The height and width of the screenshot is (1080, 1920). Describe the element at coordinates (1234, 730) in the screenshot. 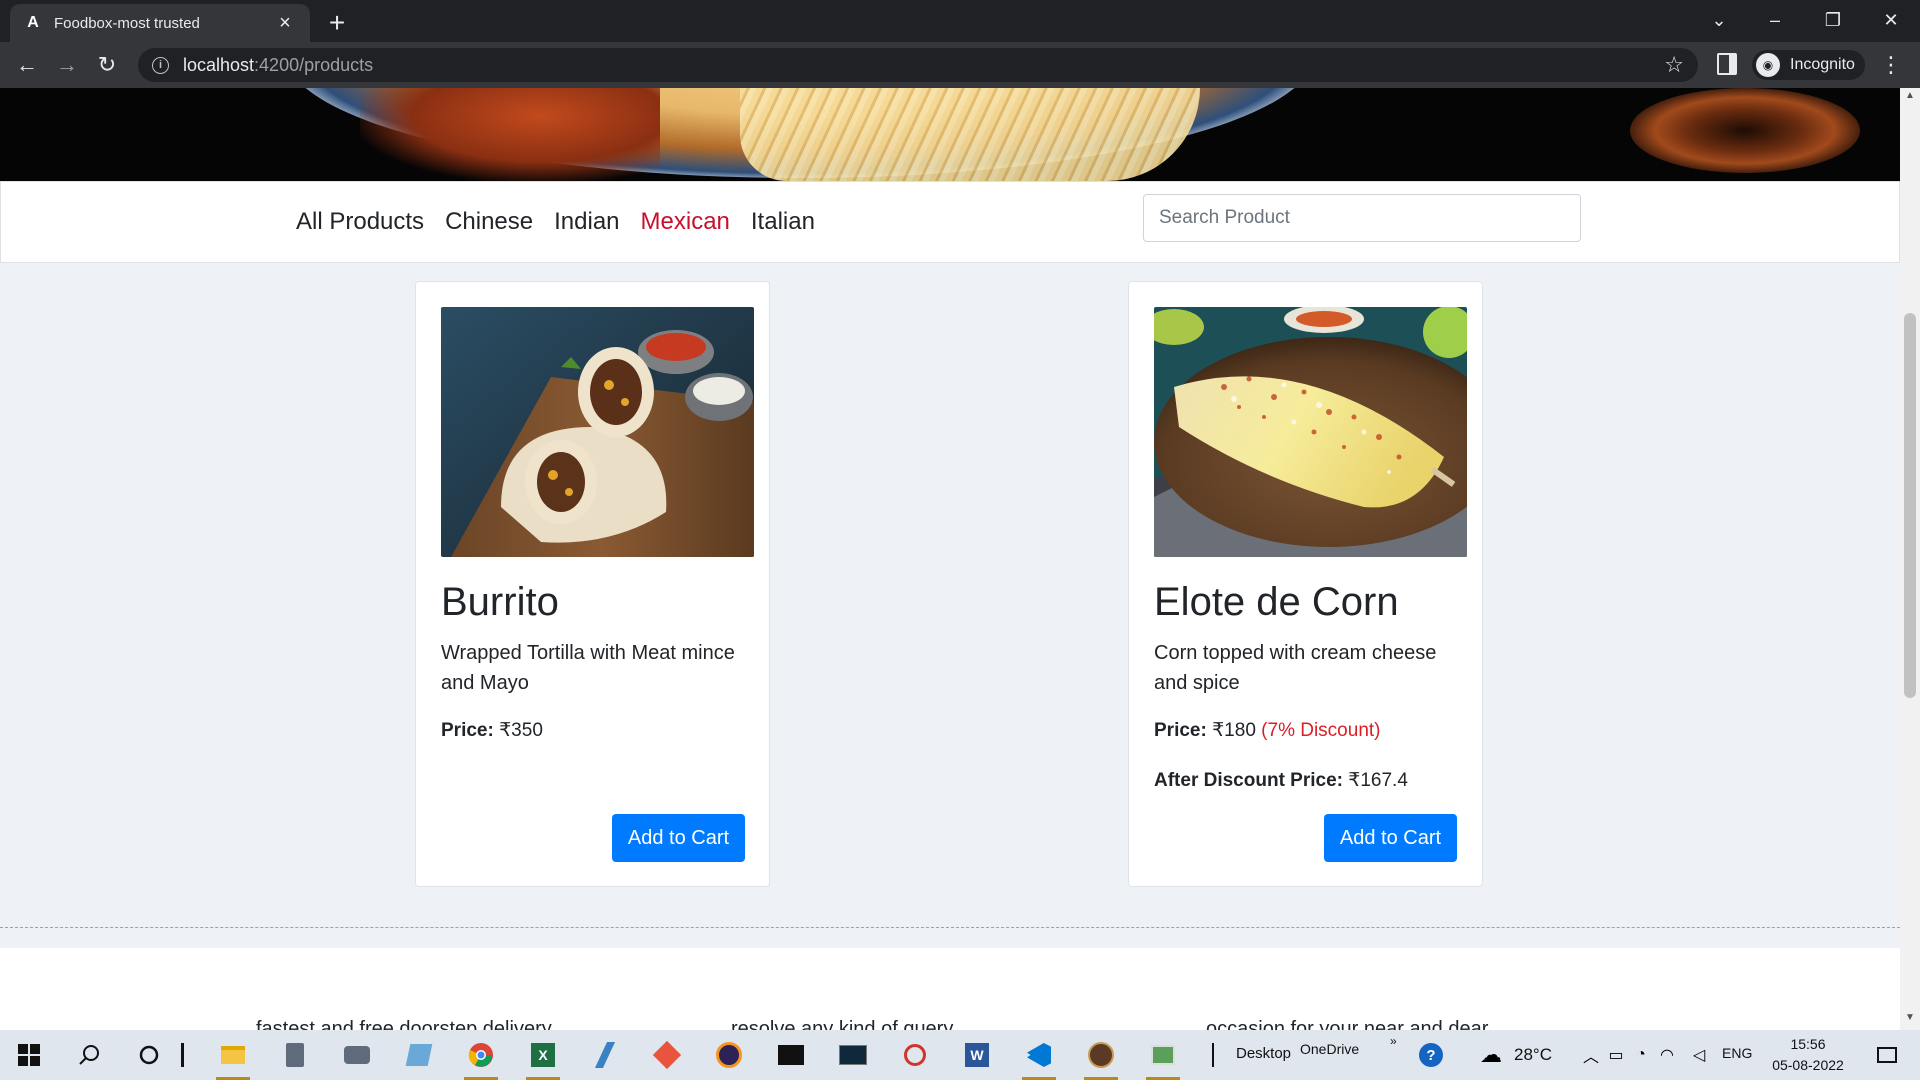

I see `price-value: ₹180` at that location.